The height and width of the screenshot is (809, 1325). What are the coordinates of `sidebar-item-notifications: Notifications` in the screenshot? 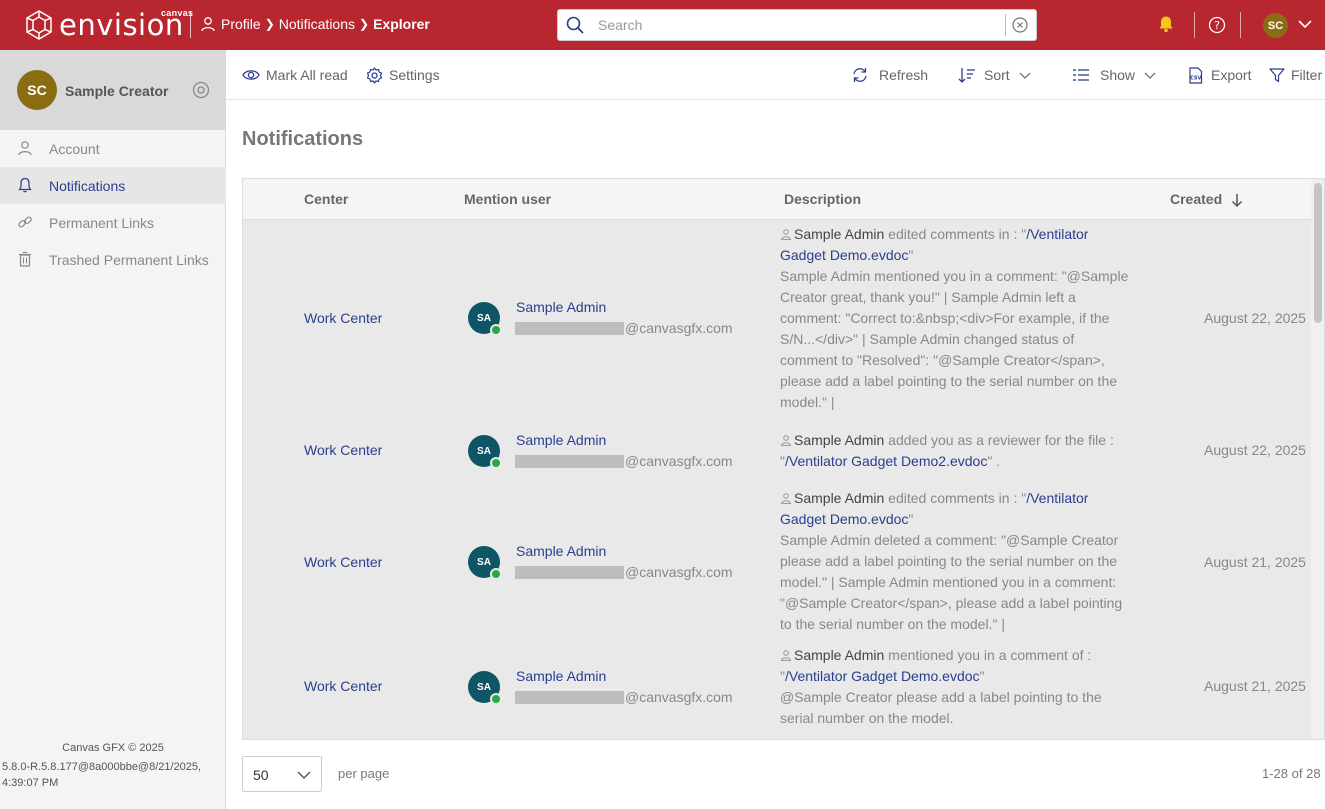 It's located at (113, 185).